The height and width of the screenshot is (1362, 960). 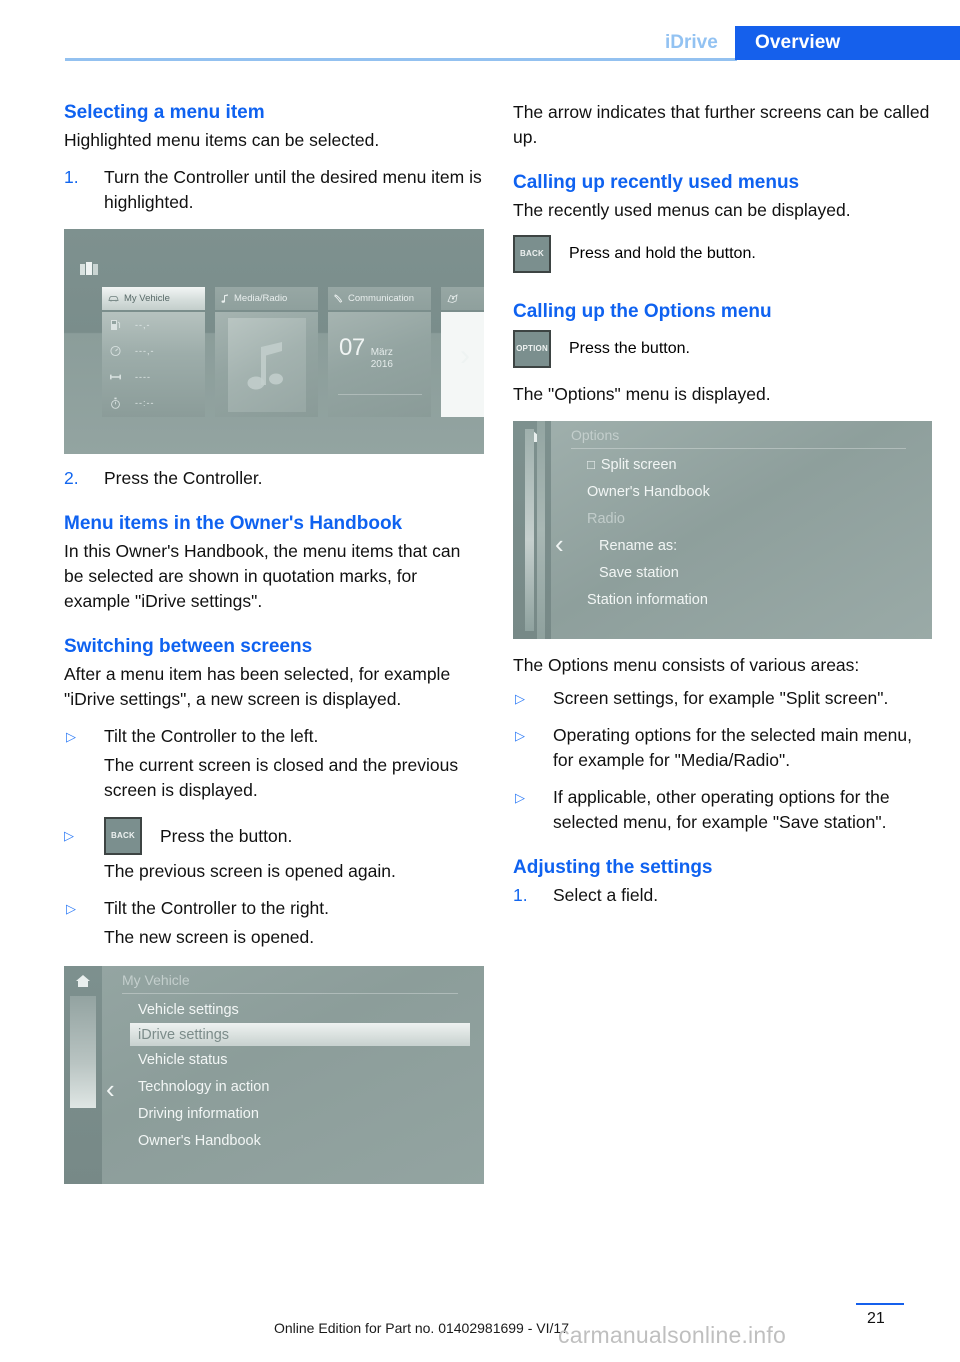 I want to click on watermark: carmanualsonline.info, so click(x=672, y=1335).